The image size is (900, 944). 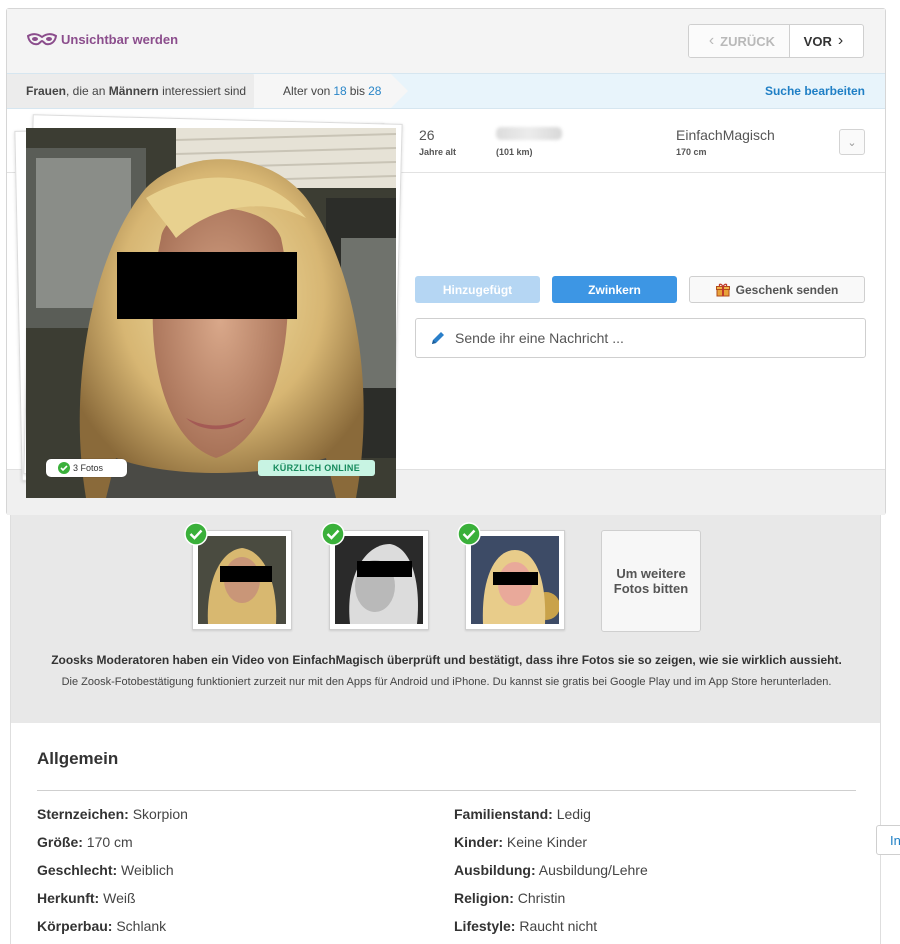 What do you see at coordinates (529, 133) in the screenshot?
I see `blurred-location` at bounding box center [529, 133].